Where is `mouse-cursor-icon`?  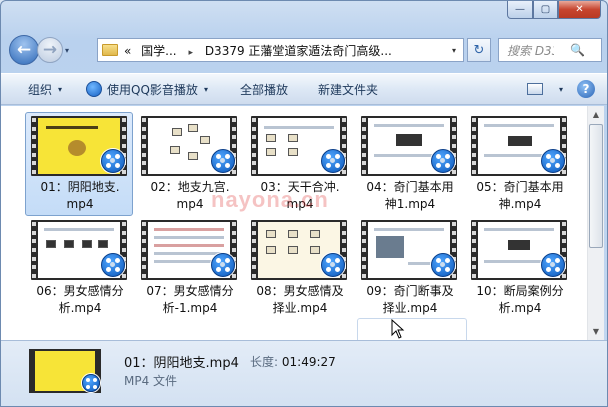 mouse-cursor-icon is located at coordinates (398, 329).